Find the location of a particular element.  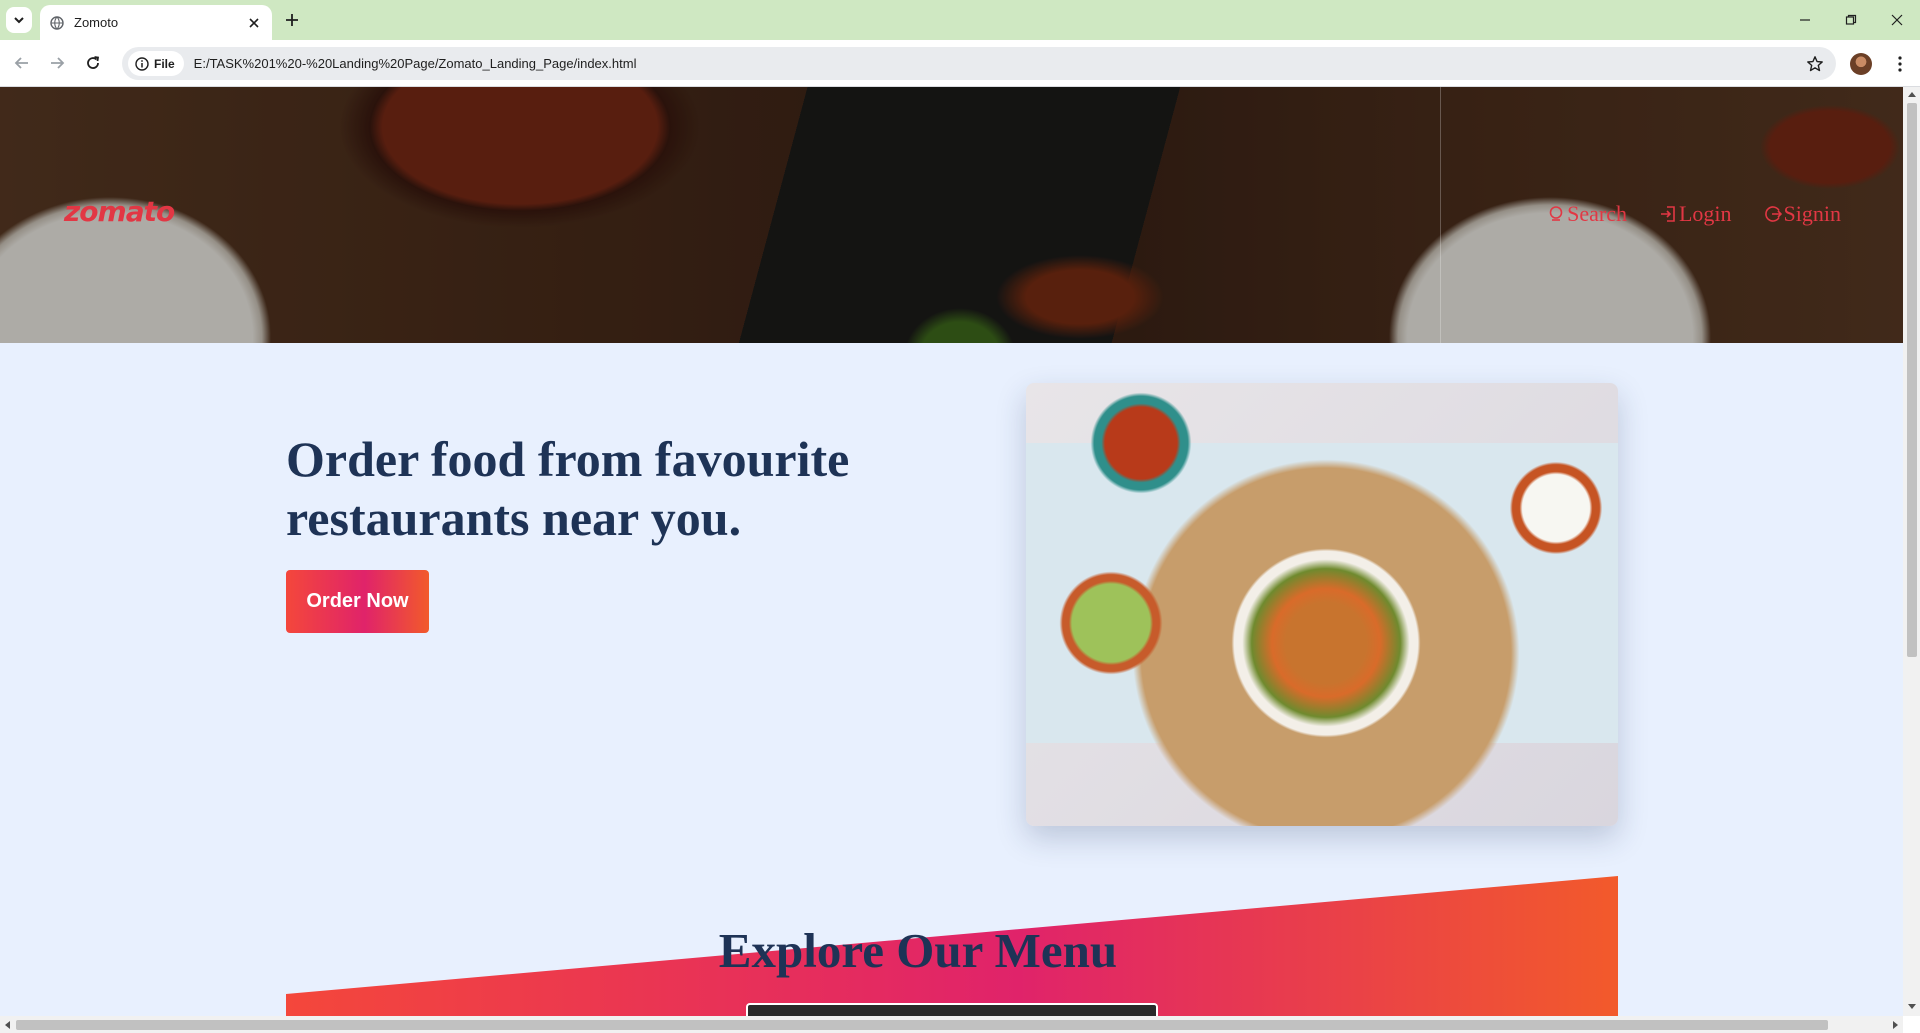

info-icon is located at coordinates (142, 63).